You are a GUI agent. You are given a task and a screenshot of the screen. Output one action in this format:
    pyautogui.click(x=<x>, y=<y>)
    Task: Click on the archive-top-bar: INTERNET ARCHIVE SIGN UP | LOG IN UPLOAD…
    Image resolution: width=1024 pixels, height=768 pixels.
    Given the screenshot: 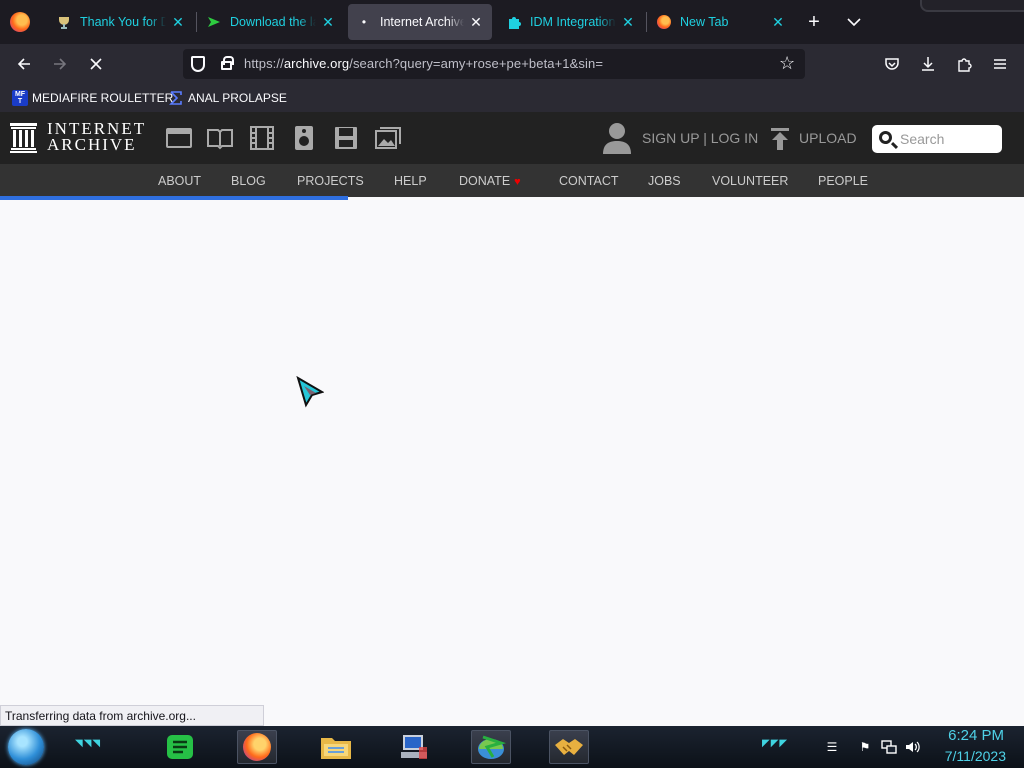 What is the action you would take?
    pyautogui.click(x=512, y=138)
    